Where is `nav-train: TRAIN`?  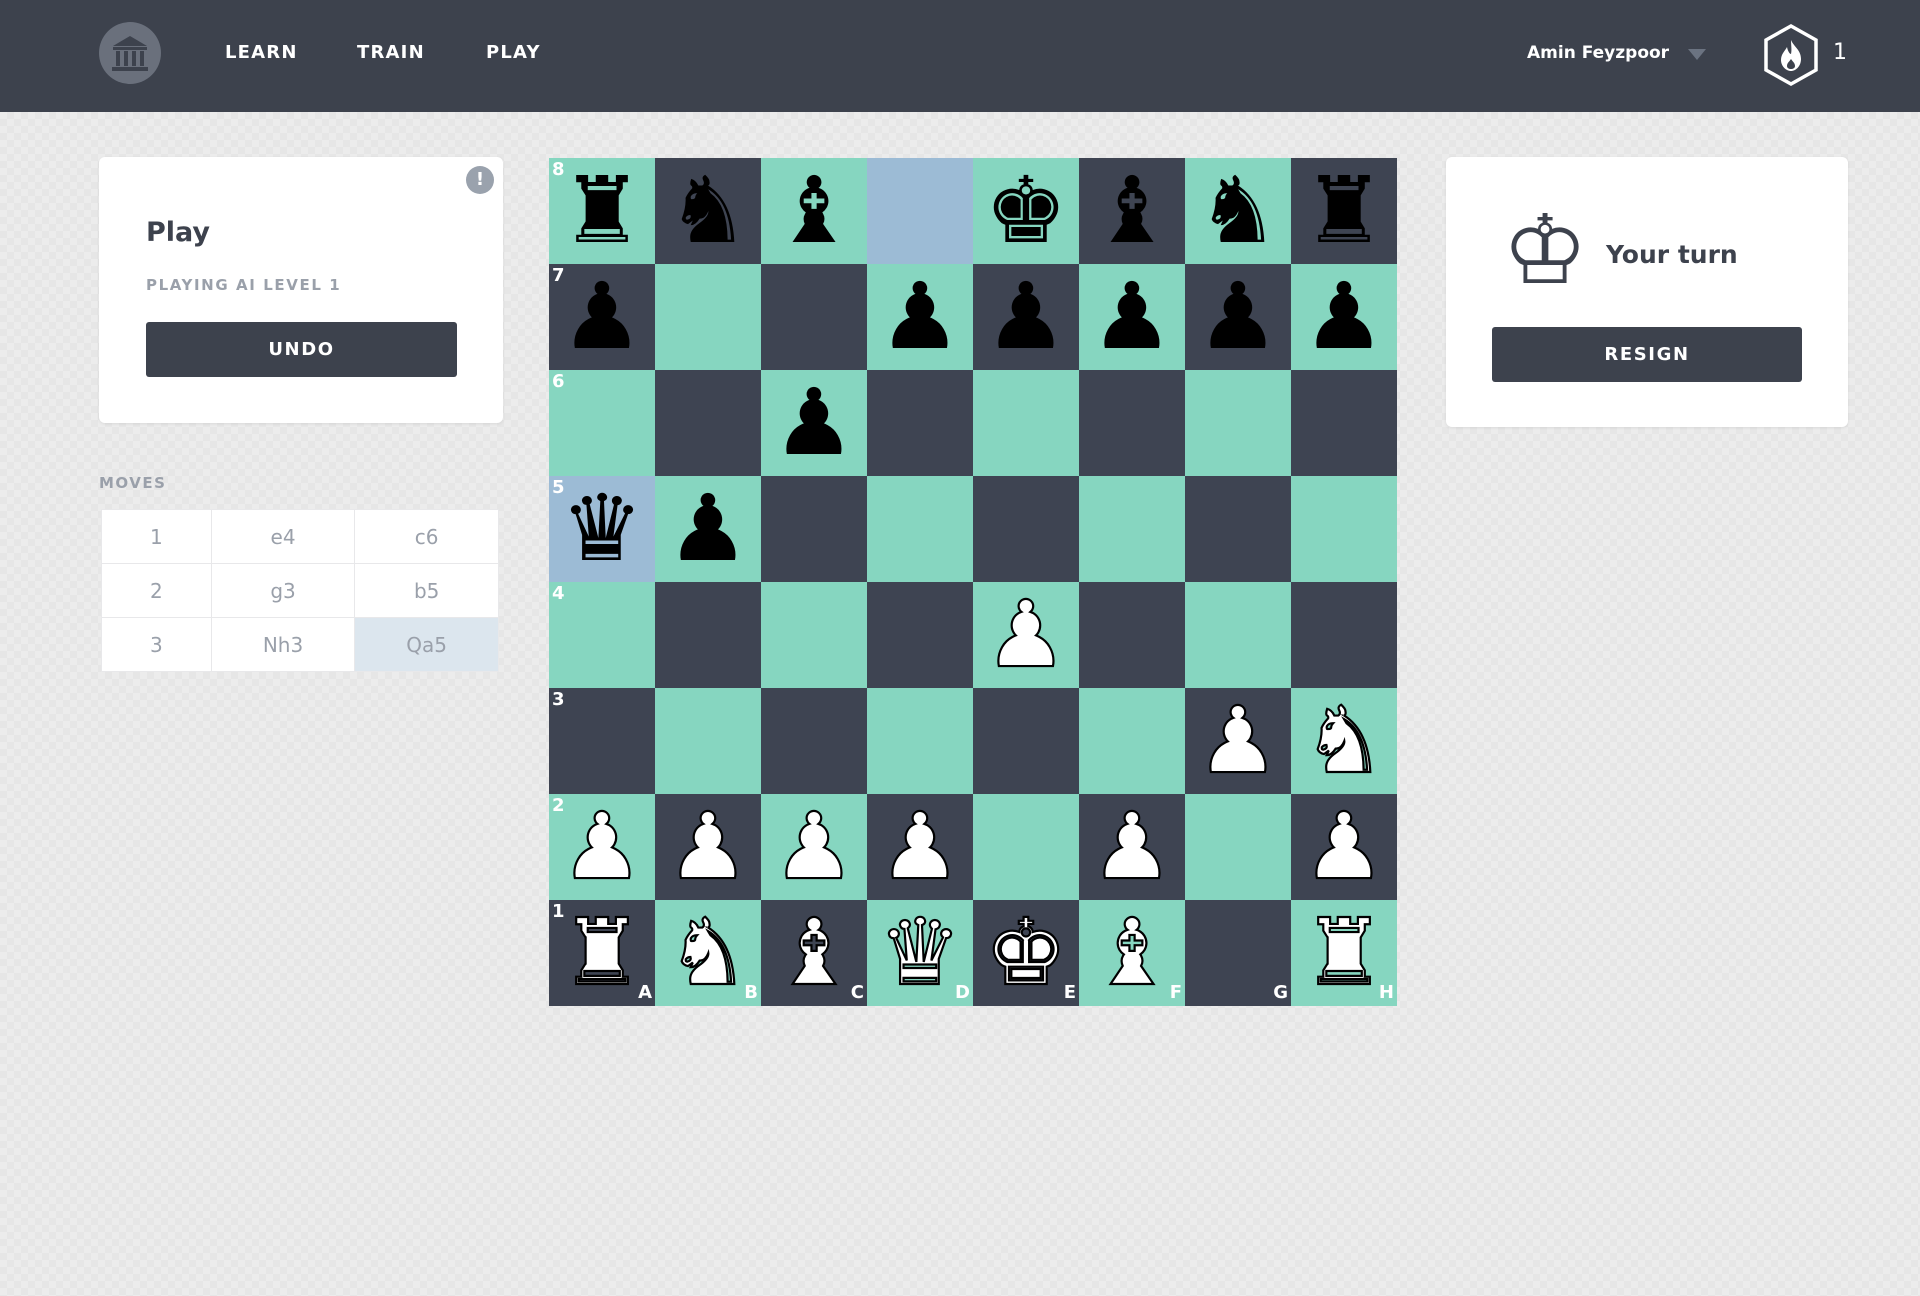 nav-train: TRAIN is located at coordinates (391, 52).